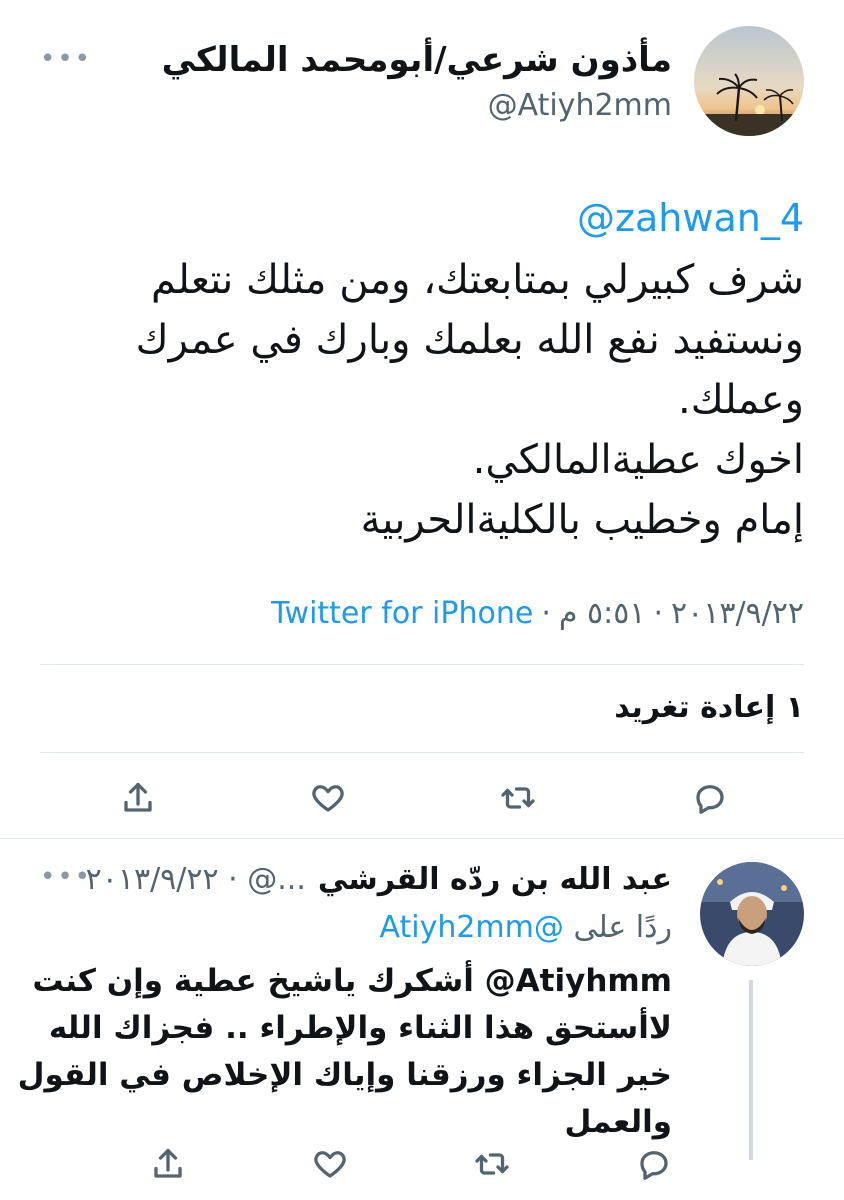 This screenshot has height=1200, width=844. I want to click on tweet-date: ٢٠١٣/٩/٢٢, so click(737, 613).